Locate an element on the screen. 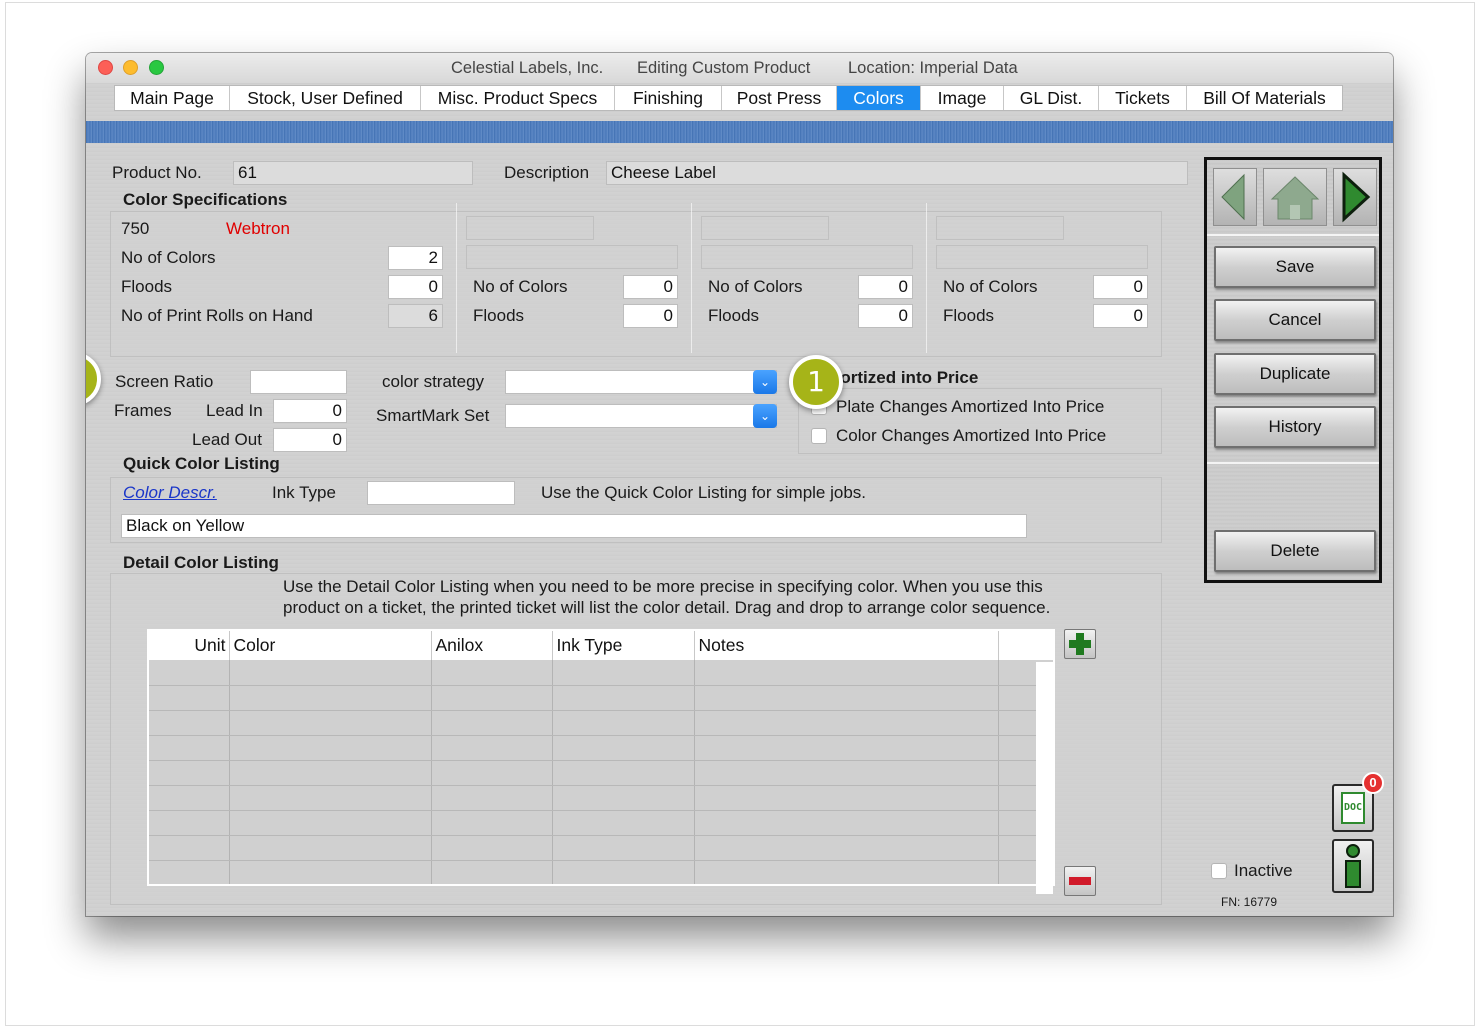 The width and height of the screenshot is (1482, 1027). description-label: Description is located at coordinates (547, 172).